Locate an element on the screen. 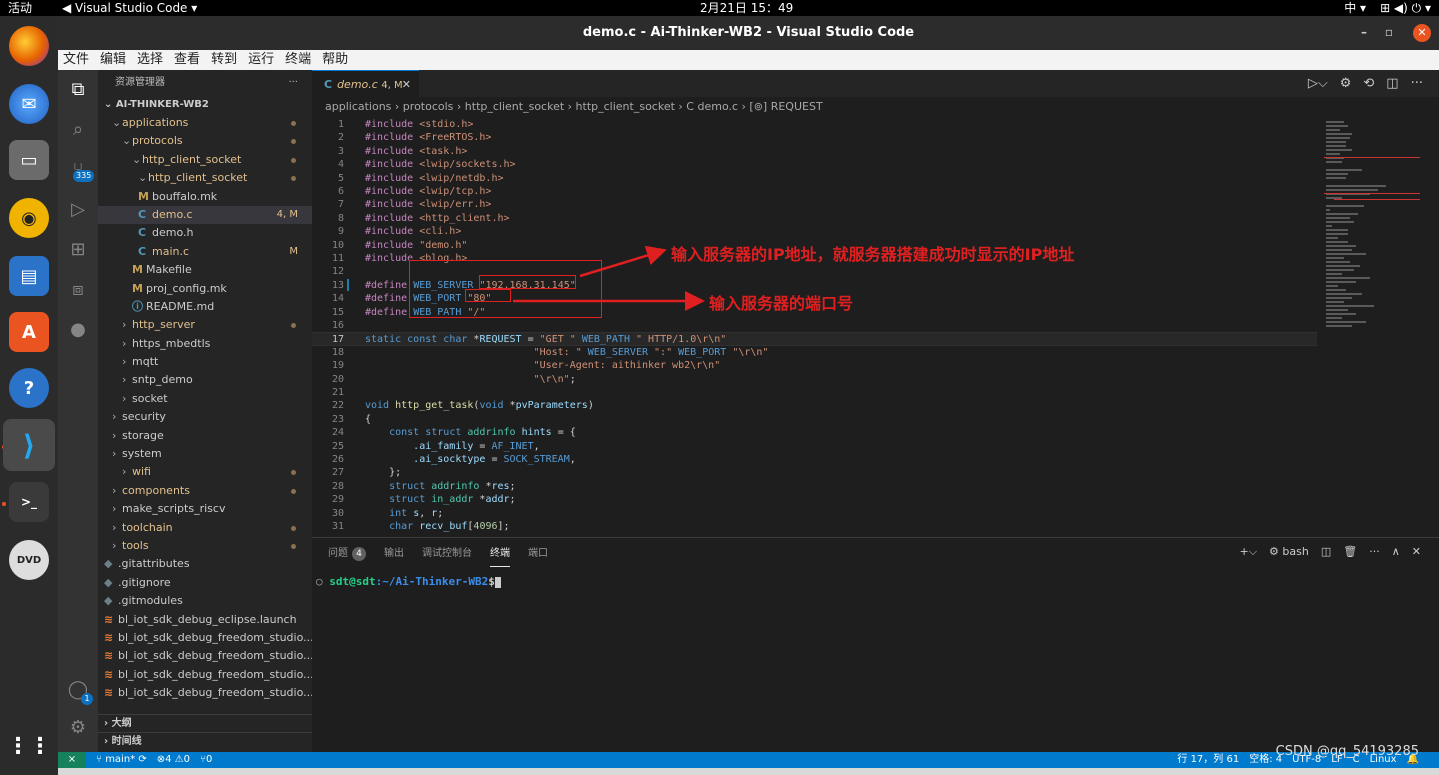  tree-item: Cmain.c M is located at coordinates (205, 252).